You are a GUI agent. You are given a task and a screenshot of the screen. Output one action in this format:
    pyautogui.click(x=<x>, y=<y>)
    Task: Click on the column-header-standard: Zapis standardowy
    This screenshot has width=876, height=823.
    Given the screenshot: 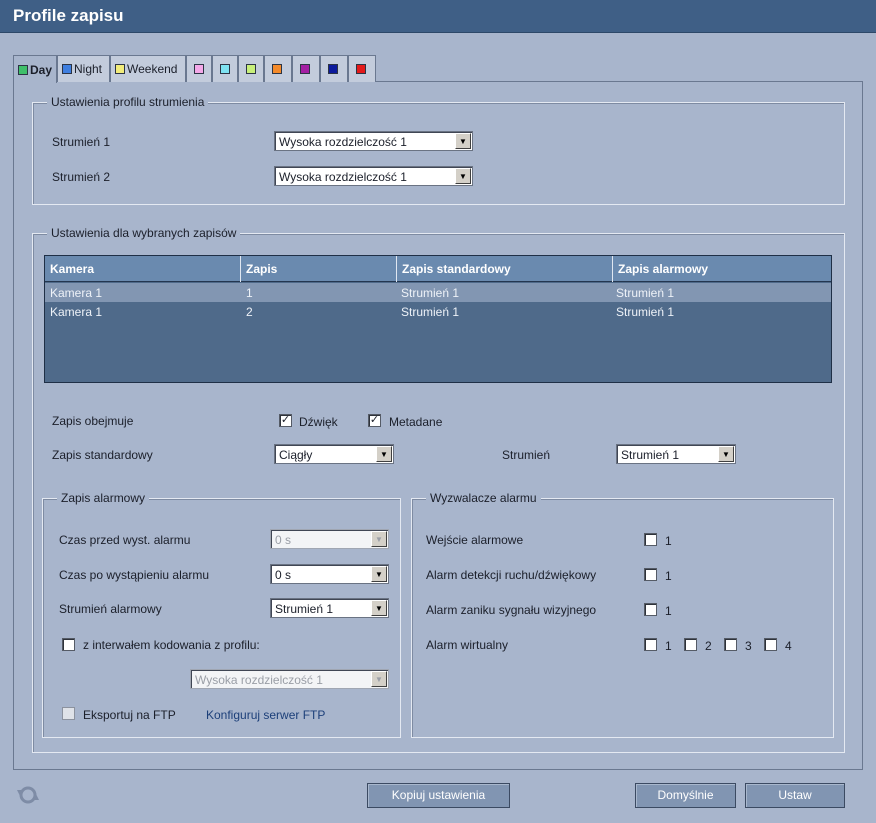 What is the action you would take?
    pyautogui.click(x=505, y=269)
    